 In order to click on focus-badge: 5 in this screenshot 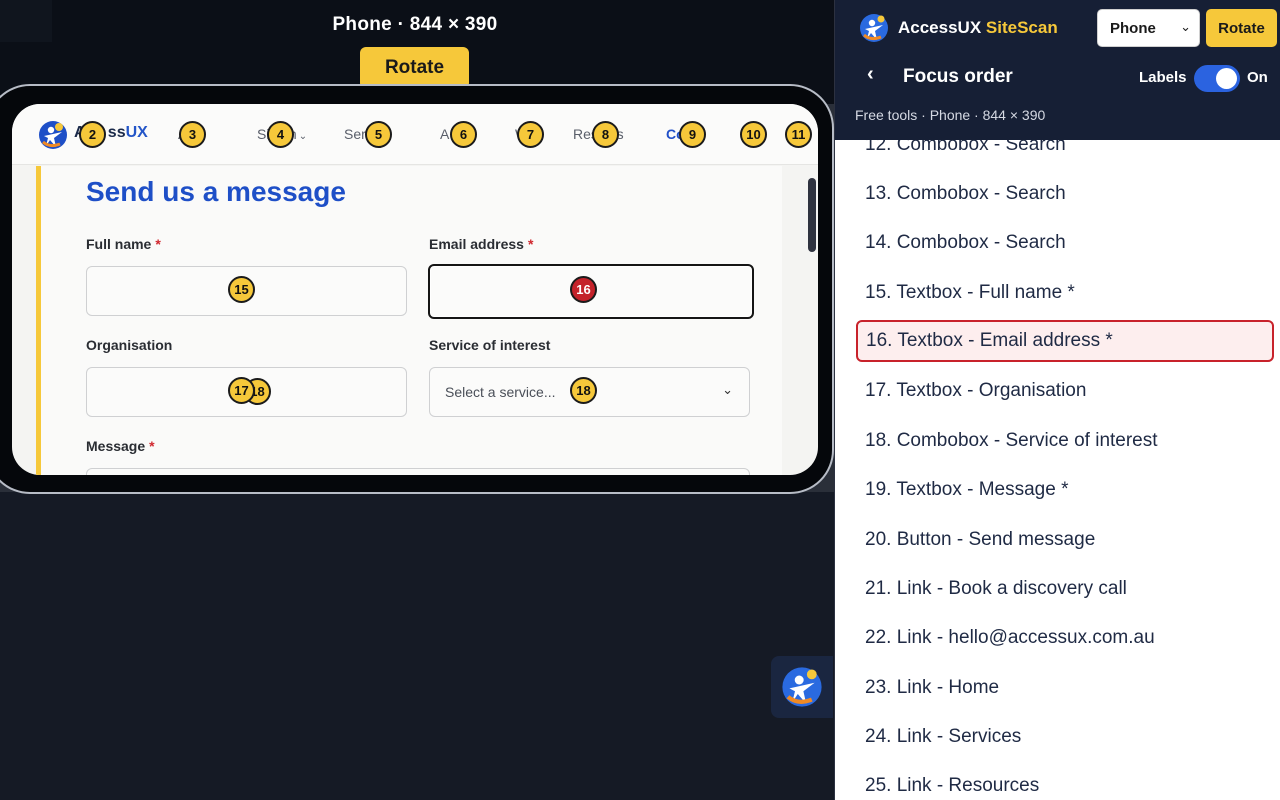, I will do `click(378, 134)`.